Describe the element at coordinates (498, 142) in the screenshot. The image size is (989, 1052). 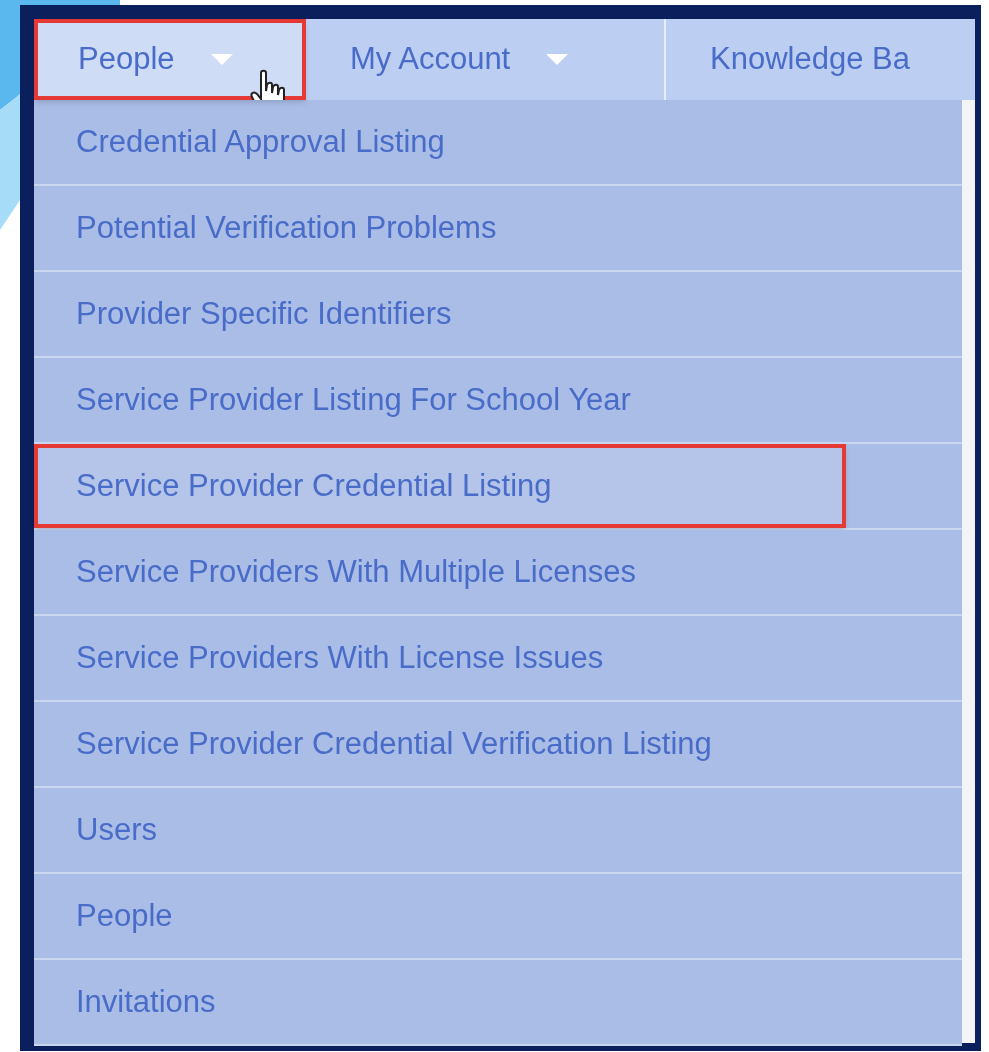
I see `menu-item: Credential Approval Listing` at that location.